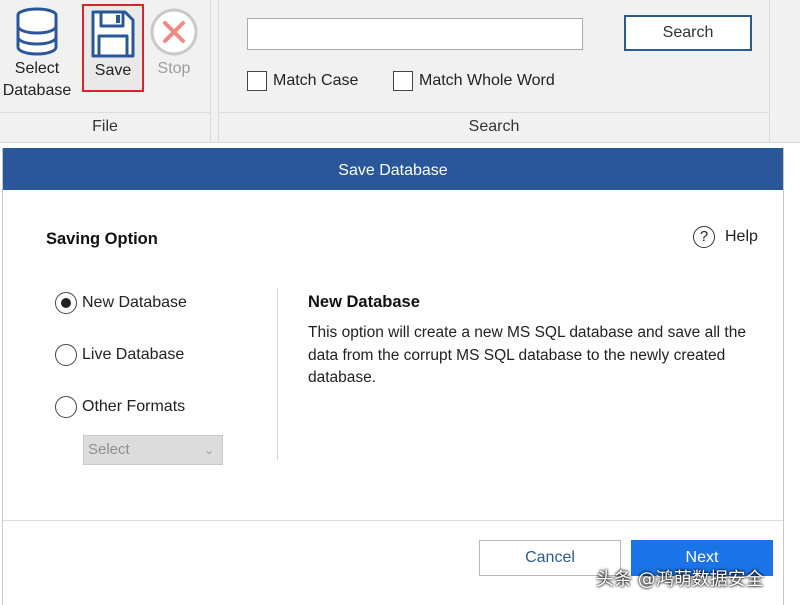 This screenshot has height=605, width=800. Describe the element at coordinates (364, 302) in the screenshot. I see `description-title: New Database` at that location.